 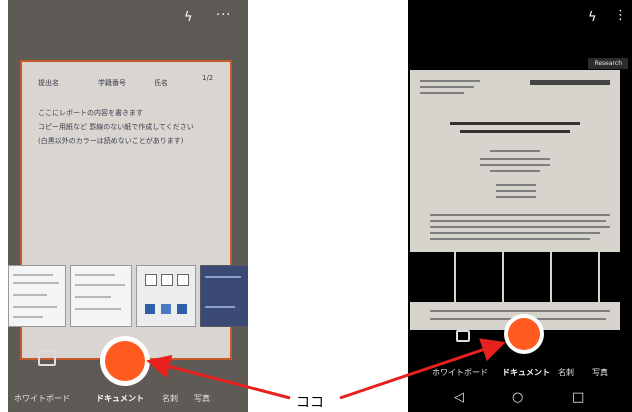 I want to click on arrow-to-right-shutter, so click(x=422, y=369).